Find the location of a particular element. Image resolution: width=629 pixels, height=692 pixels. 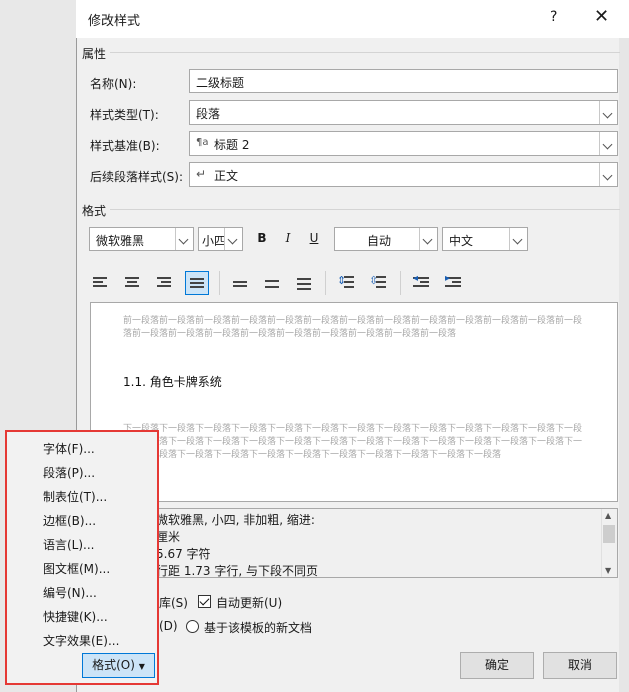

increase-indent-icon: ▸ is located at coordinates (454, 281).